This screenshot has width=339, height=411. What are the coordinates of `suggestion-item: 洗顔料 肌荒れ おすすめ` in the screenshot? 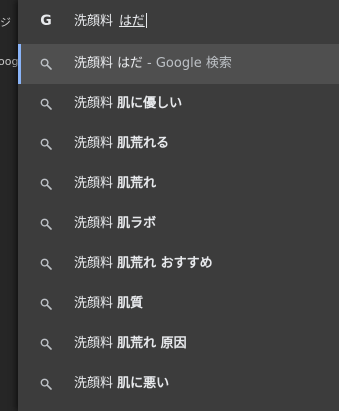 It's located at (178, 264).